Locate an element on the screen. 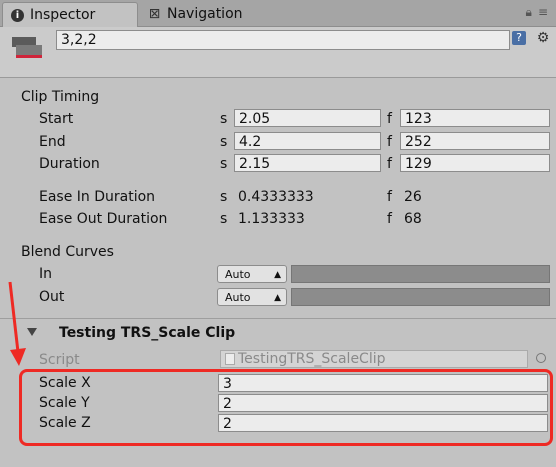 The image size is (556, 467). end-label: End is located at coordinates (52, 142).